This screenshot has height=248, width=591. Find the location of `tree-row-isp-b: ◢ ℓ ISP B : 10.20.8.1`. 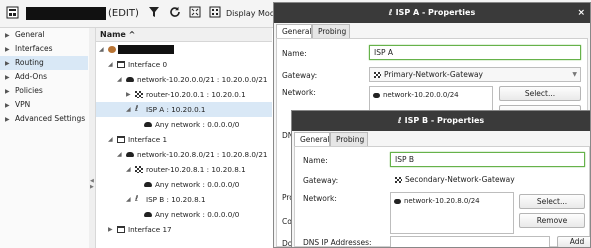

tree-row-isp-b: ◢ ℓ ISP B : 10.20.8.1 is located at coordinates (184, 199).